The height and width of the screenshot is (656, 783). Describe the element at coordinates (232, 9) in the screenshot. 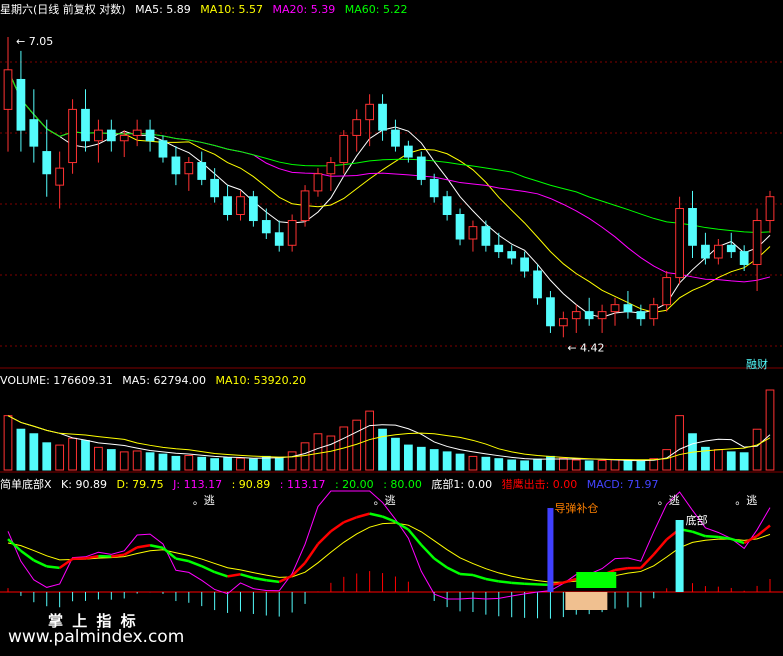

I see `ma10-readout: MA10: 5.57` at that location.